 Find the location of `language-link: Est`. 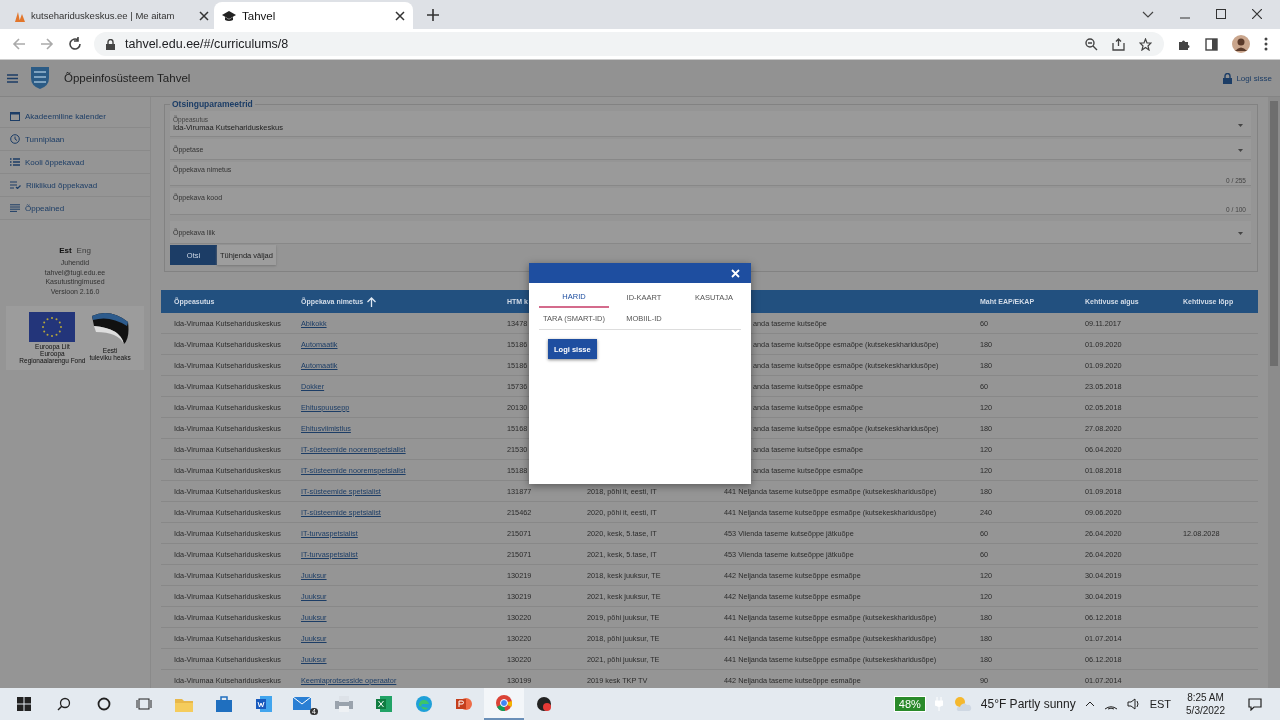

language-link: Est is located at coordinates (65, 250).